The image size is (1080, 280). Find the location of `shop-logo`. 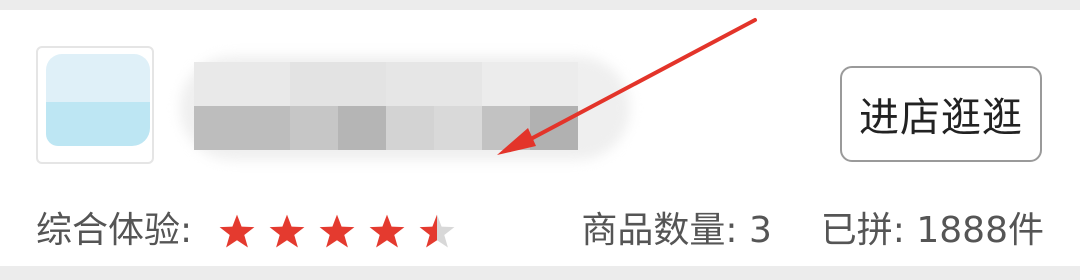

shop-logo is located at coordinates (95, 105).